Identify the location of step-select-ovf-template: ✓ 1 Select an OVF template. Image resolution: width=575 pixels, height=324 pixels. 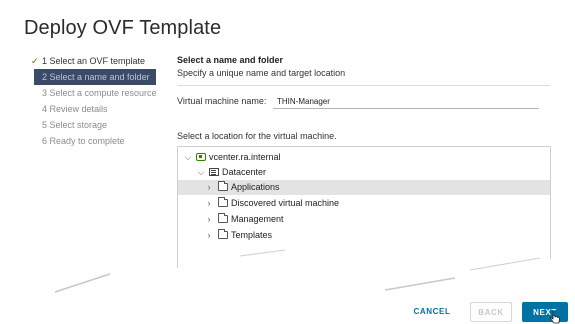
(100, 61).